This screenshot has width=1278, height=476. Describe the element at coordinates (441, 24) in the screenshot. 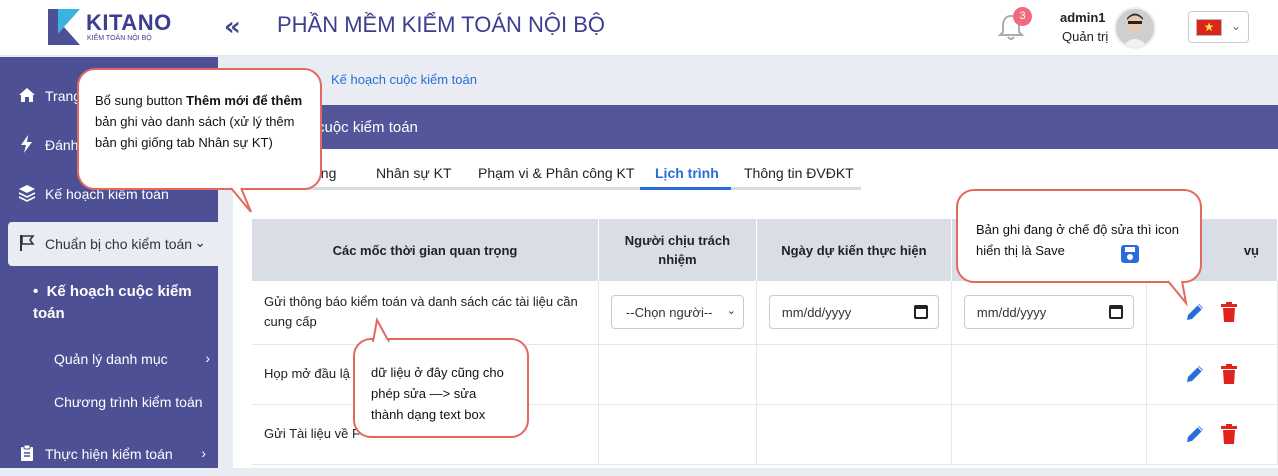

I see `app-title: PHẦN MỀM KIỂM TOÁN NỘI BỘ` at that location.